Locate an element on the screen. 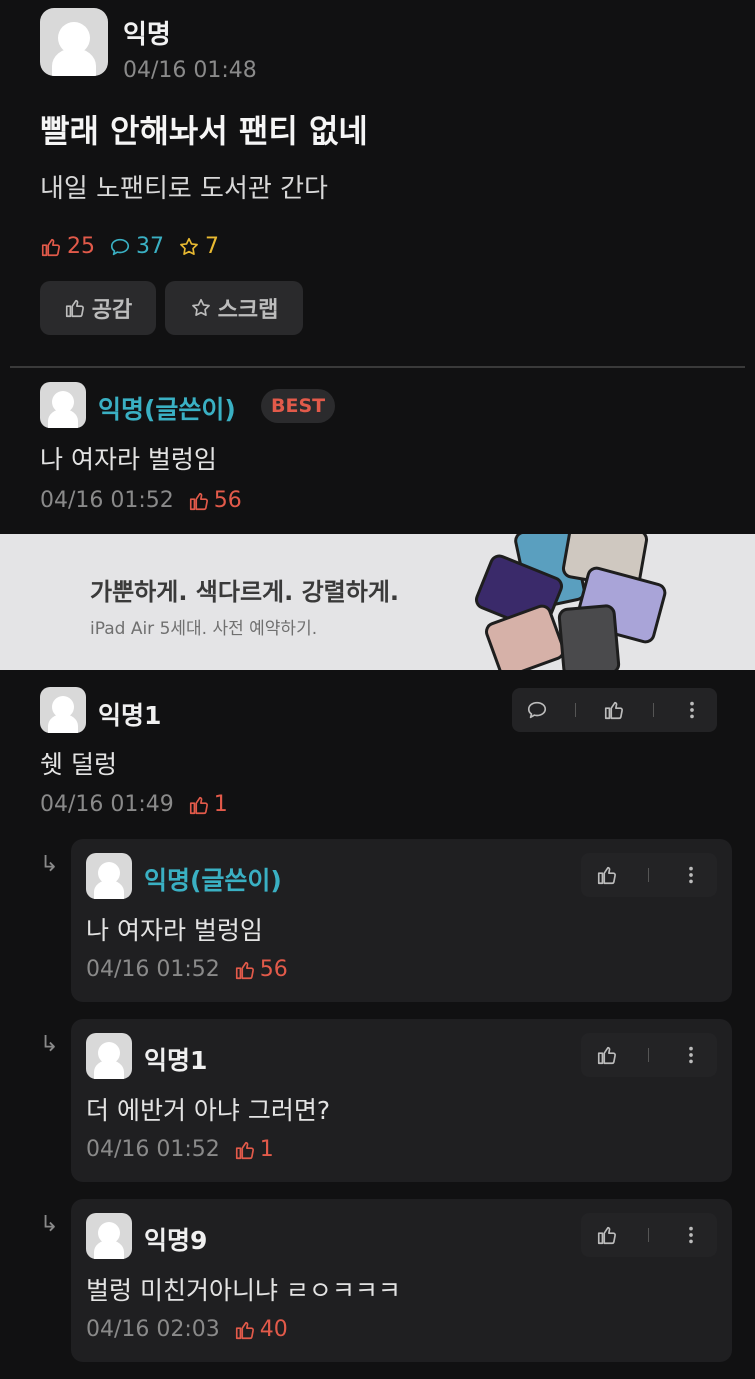 The width and height of the screenshot is (755, 1379). like-button: 공감 is located at coordinates (98, 308).